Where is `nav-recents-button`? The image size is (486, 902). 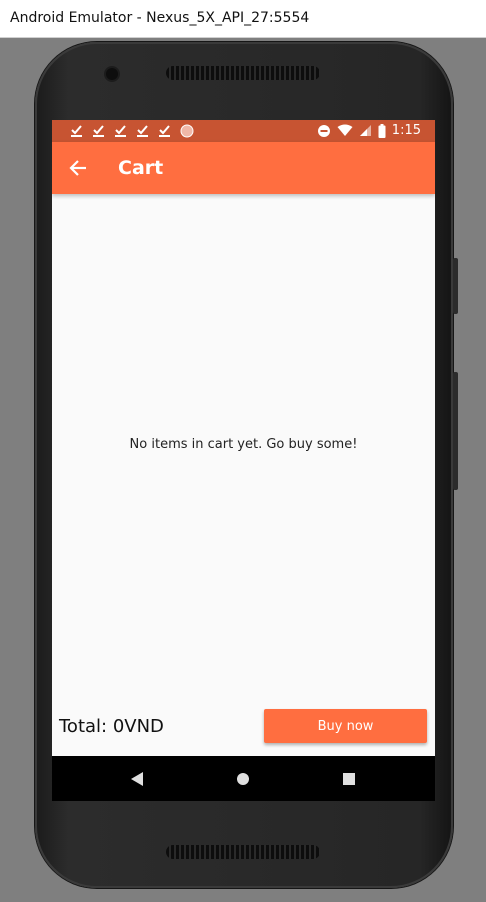 nav-recents-button is located at coordinates (349, 778).